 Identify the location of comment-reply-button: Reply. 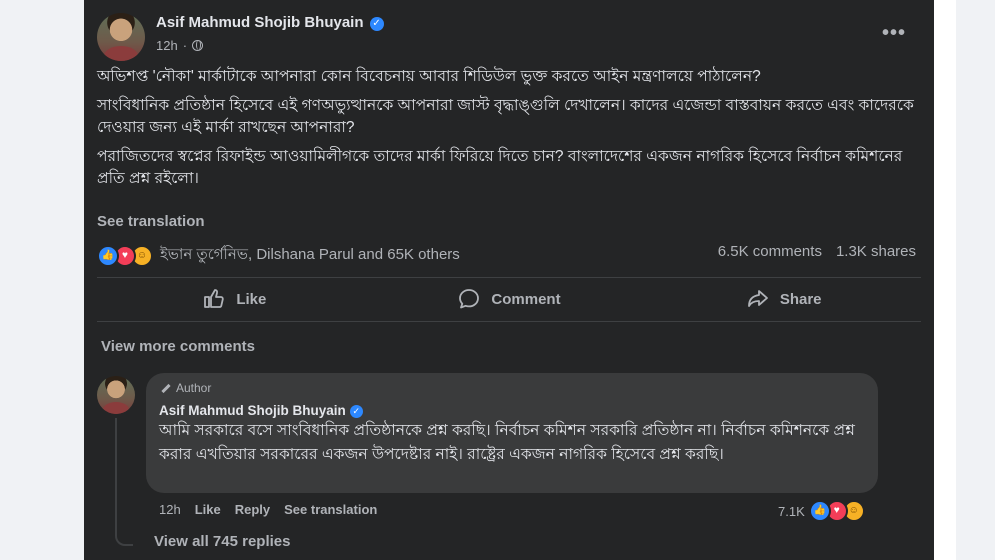
(252, 509).